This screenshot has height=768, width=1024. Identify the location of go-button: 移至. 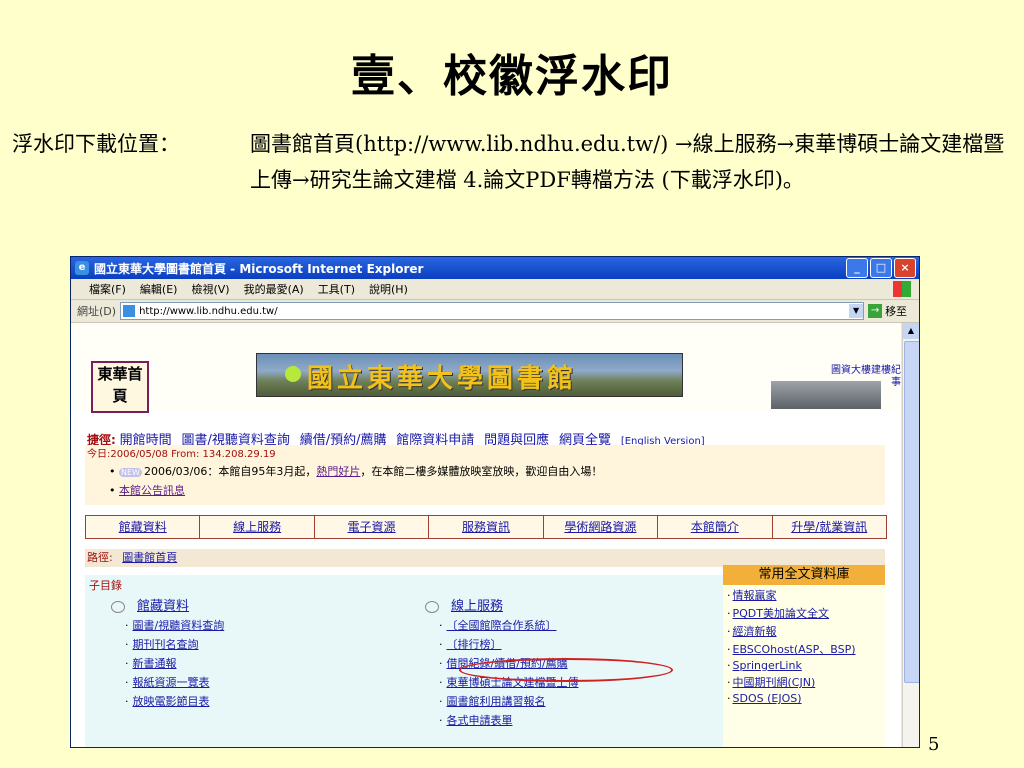
(896, 311).